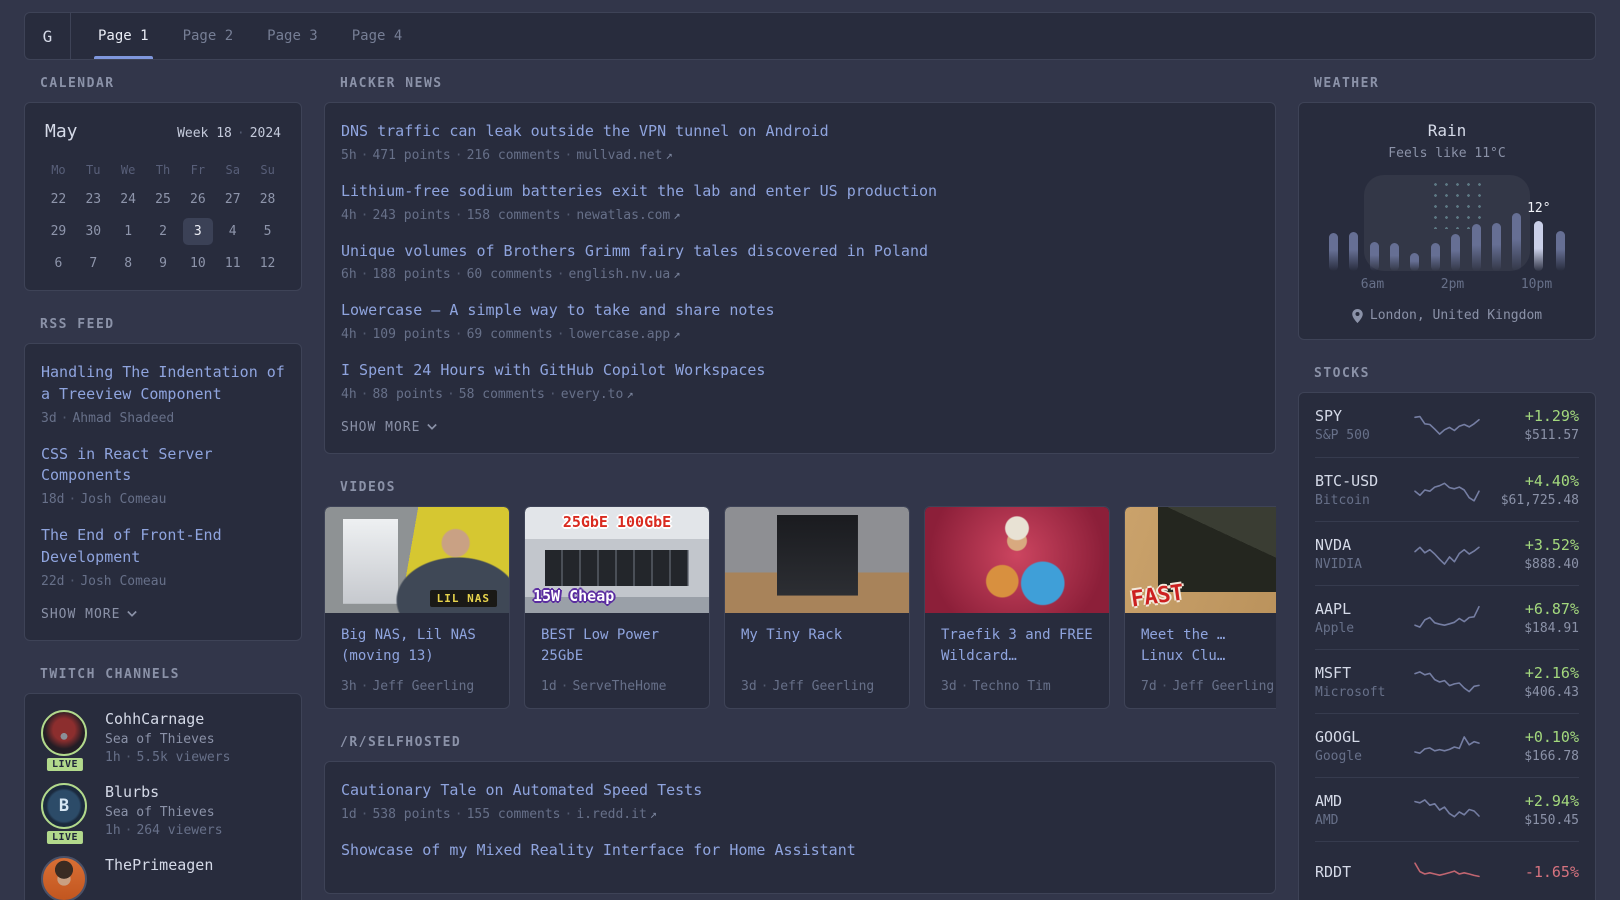 The width and height of the screenshot is (1620, 900). What do you see at coordinates (800, 791) in the screenshot?
I see `article-title-link: Cautionary Tale on Automated Speed Tests` at bounding box center [800, 791].